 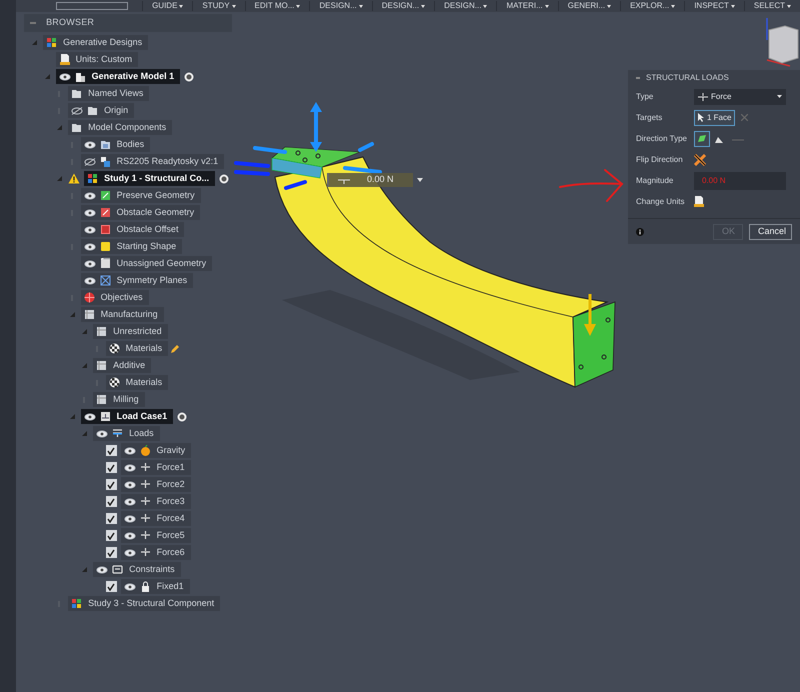 What do you see at coordinates (114, 297) in the screenshot?
I see `tree-item: Objectives` at bounding box center [114, 297].